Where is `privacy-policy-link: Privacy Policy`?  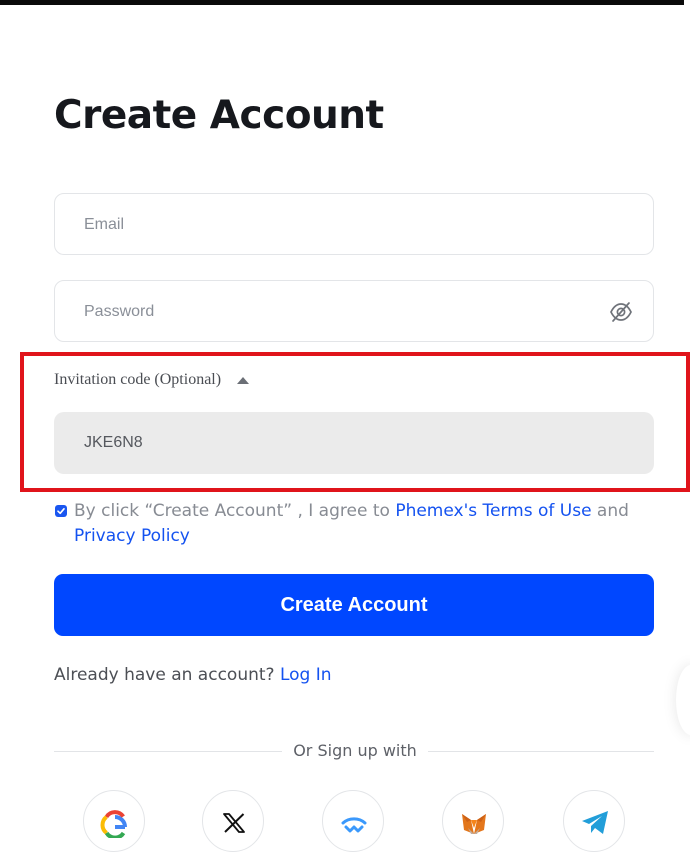 privacy-policy-link: Privacy Policy is located at coordinates (132, 536).